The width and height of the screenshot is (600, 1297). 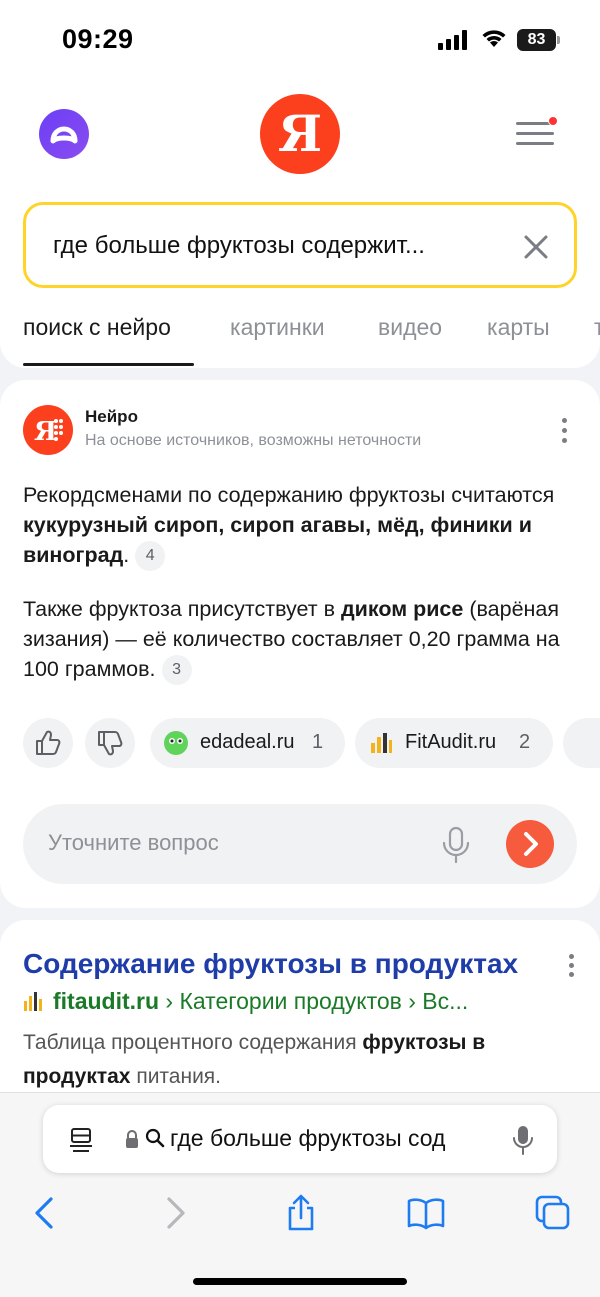 I want to click on fitaudit-favicon-icon, so click(x=33, y=1001).